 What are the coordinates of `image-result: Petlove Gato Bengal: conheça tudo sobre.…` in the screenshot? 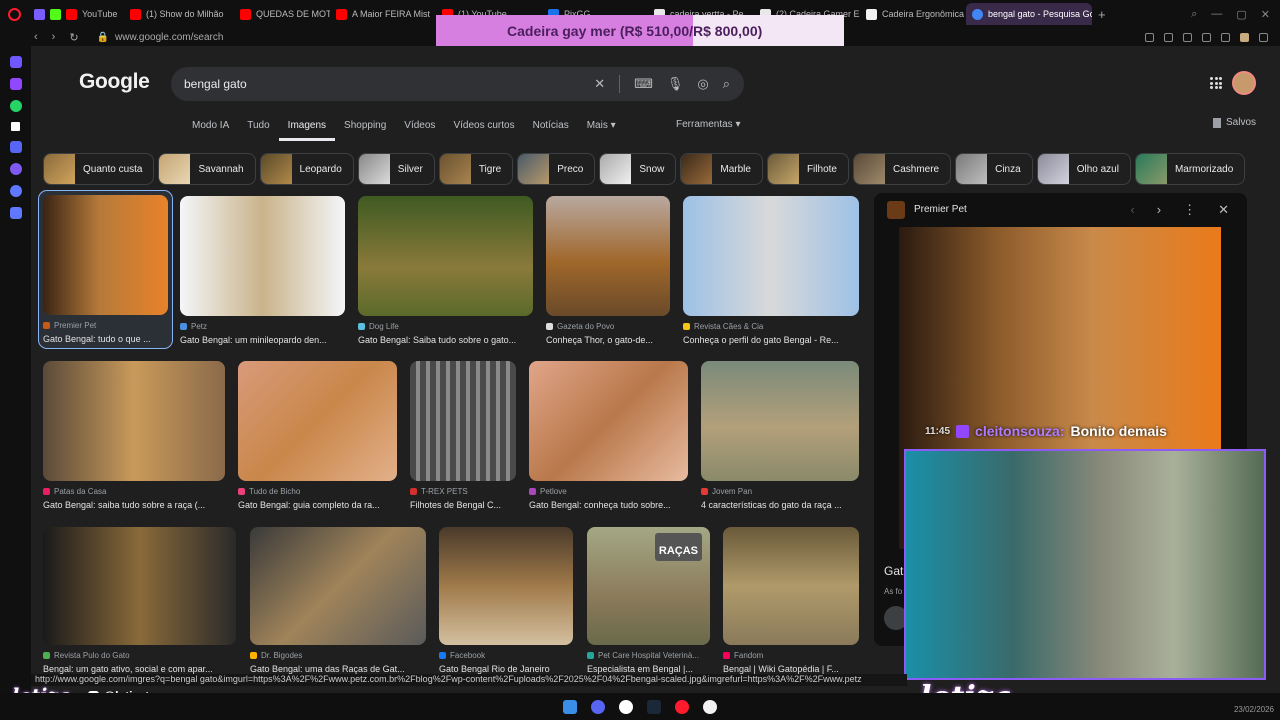 It's located at (608, 435).